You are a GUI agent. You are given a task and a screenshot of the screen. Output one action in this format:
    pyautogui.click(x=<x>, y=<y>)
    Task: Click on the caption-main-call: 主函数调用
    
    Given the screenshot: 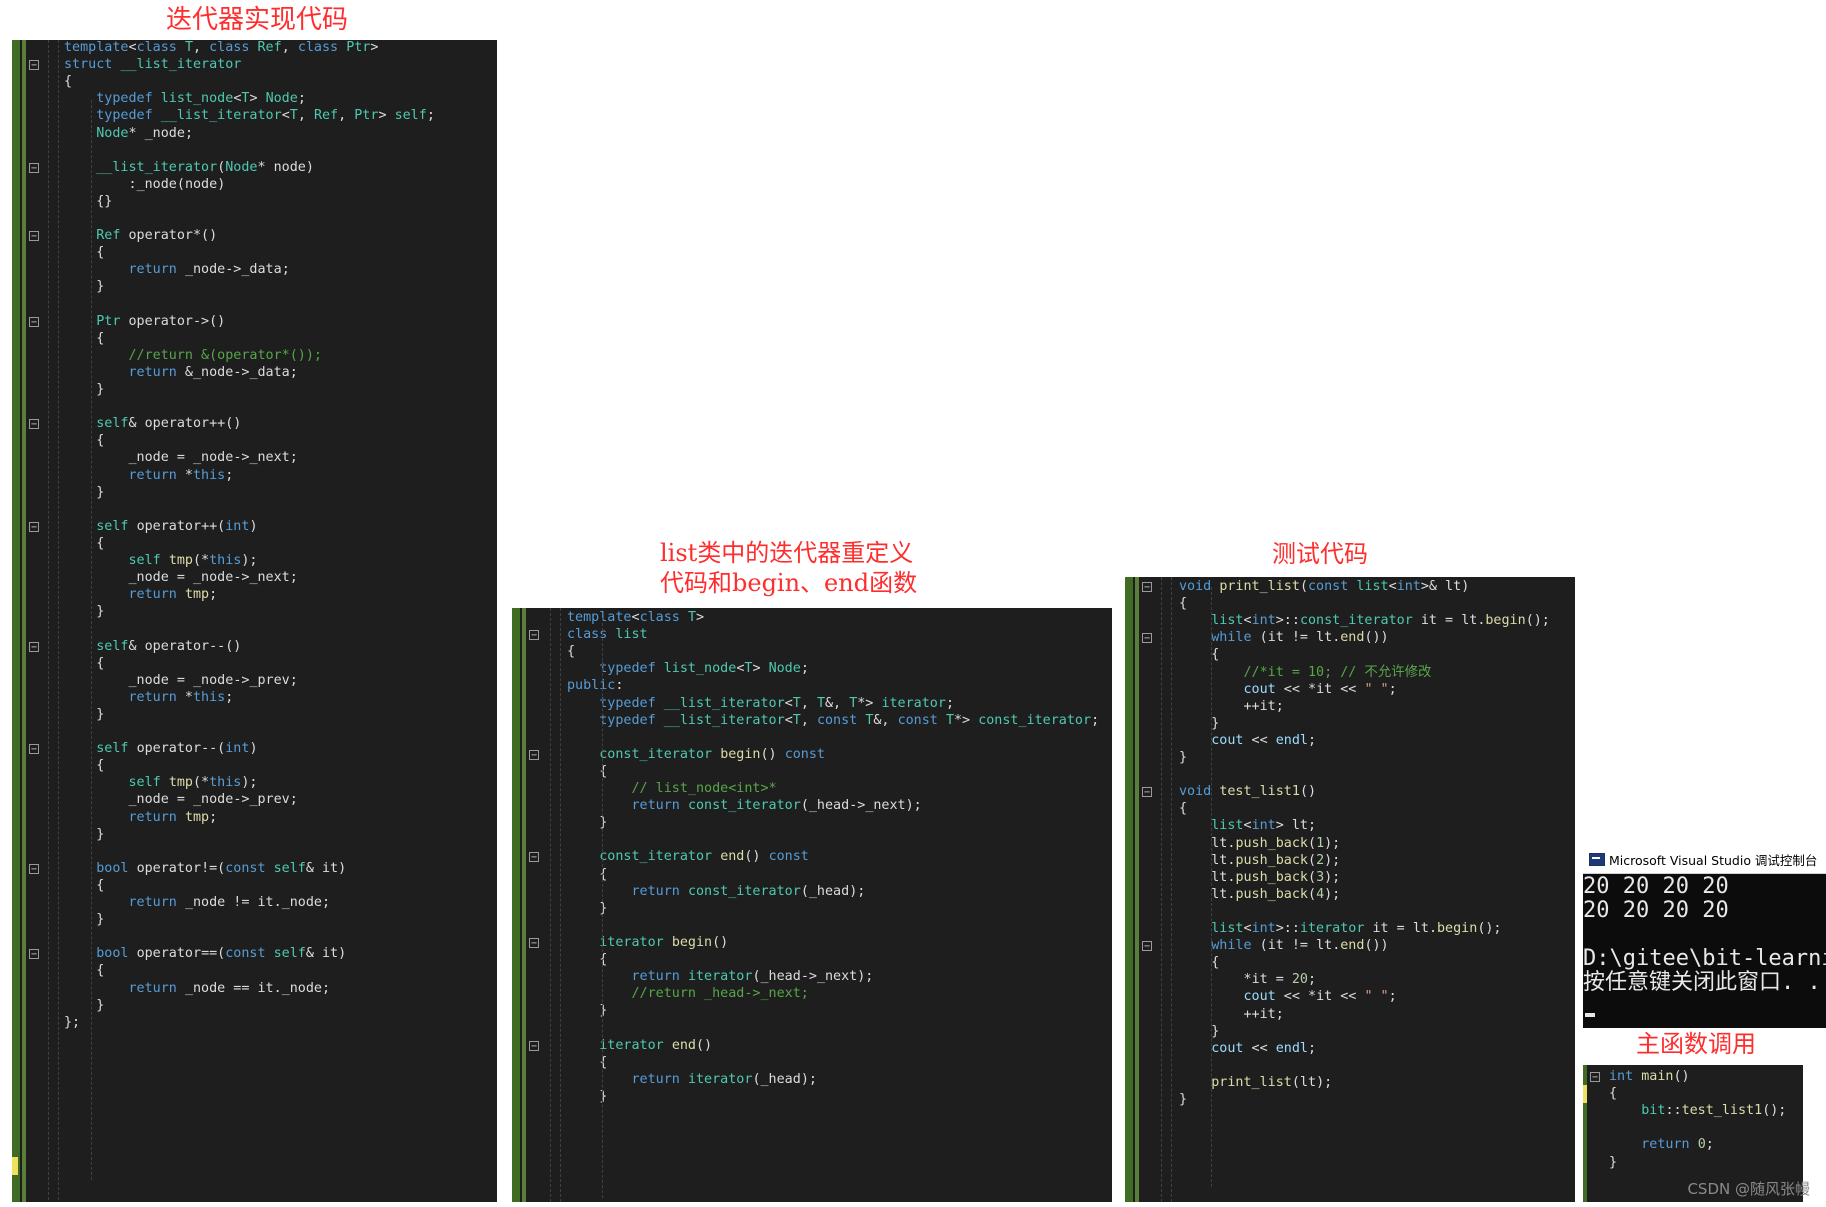 What is the action you would take?
    pyautogui.click(x=1696, y=1044)
    